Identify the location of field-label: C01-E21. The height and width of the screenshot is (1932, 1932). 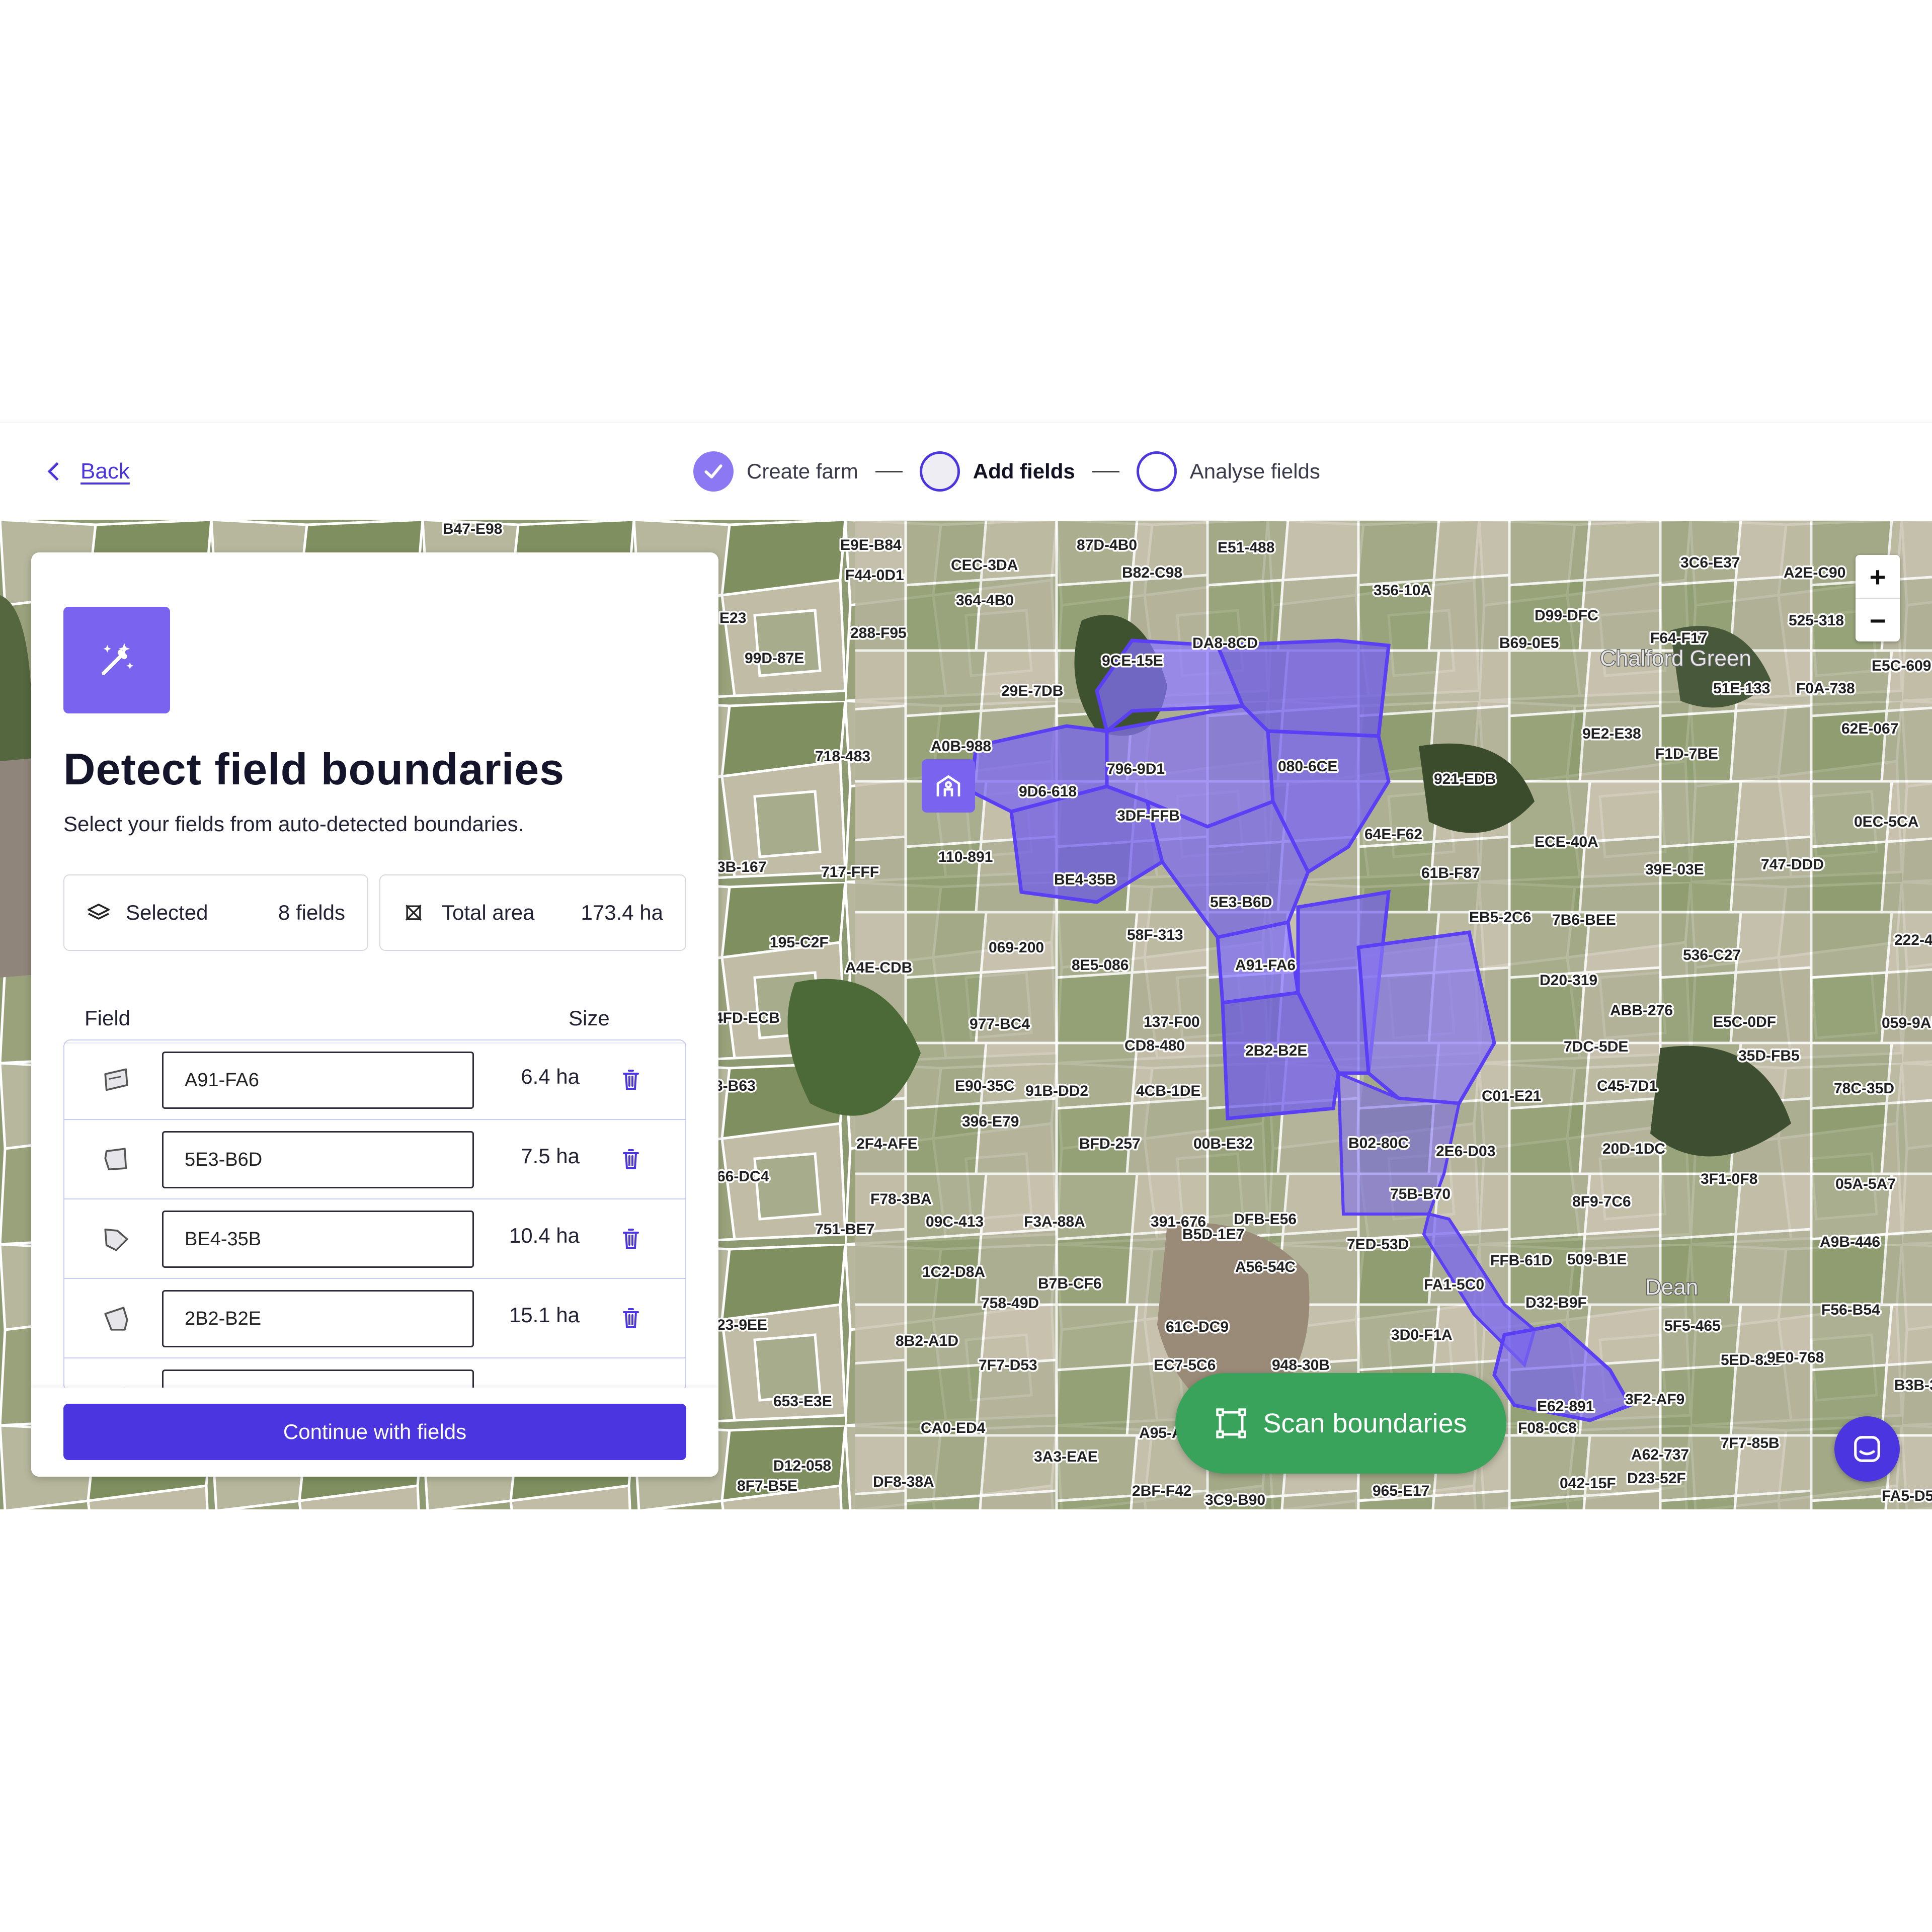
(1511, 1096).